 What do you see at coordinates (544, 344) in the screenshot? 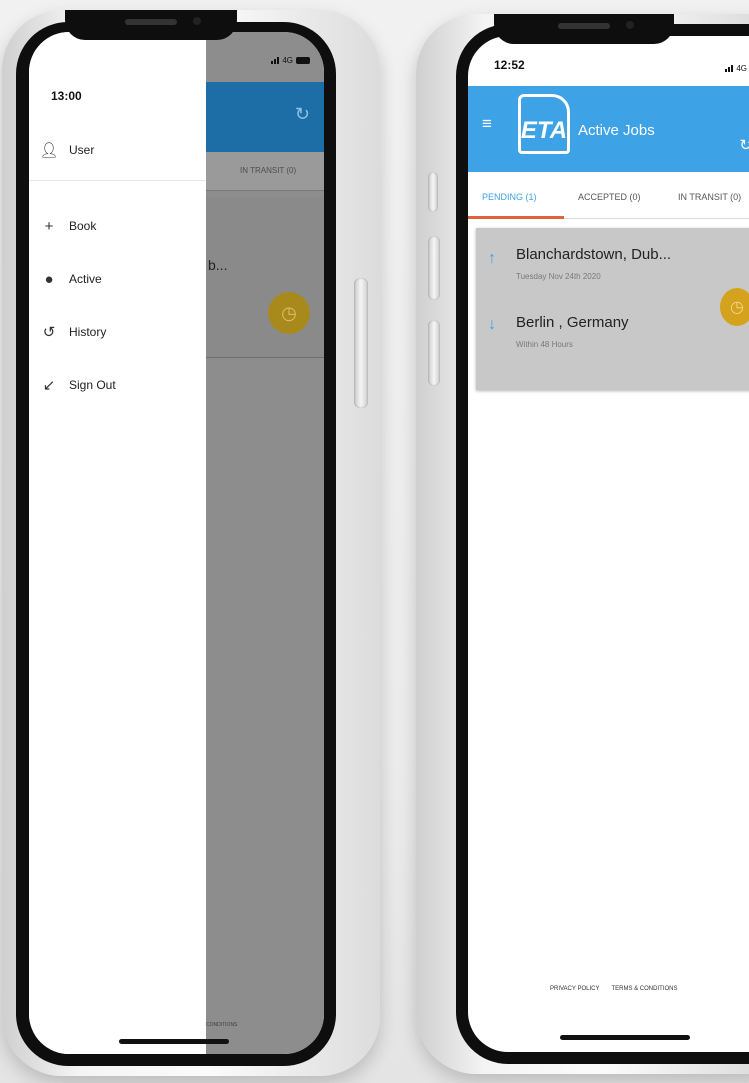
I see `dropoff-time: Within 48 Hours` at bounding box center [544, 344].